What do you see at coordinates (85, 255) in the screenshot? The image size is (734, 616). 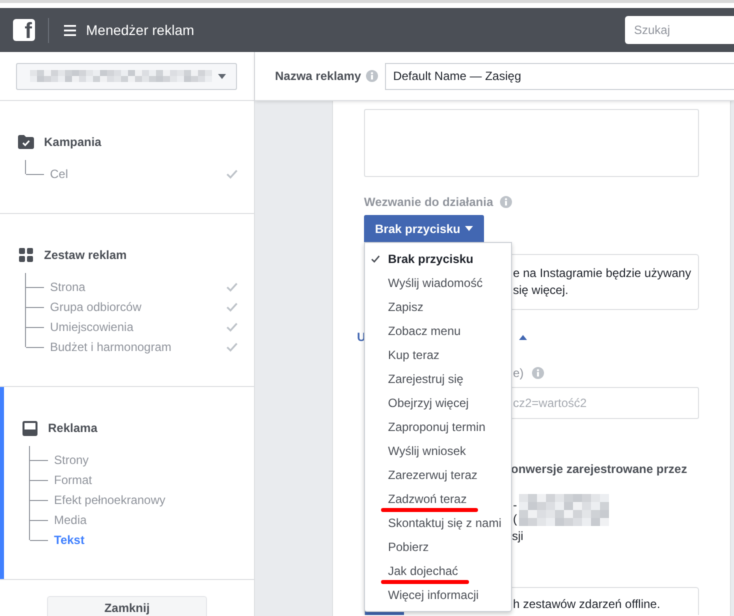 I see `section-title: Zestaw reklam` at bounding box center [85, 255].